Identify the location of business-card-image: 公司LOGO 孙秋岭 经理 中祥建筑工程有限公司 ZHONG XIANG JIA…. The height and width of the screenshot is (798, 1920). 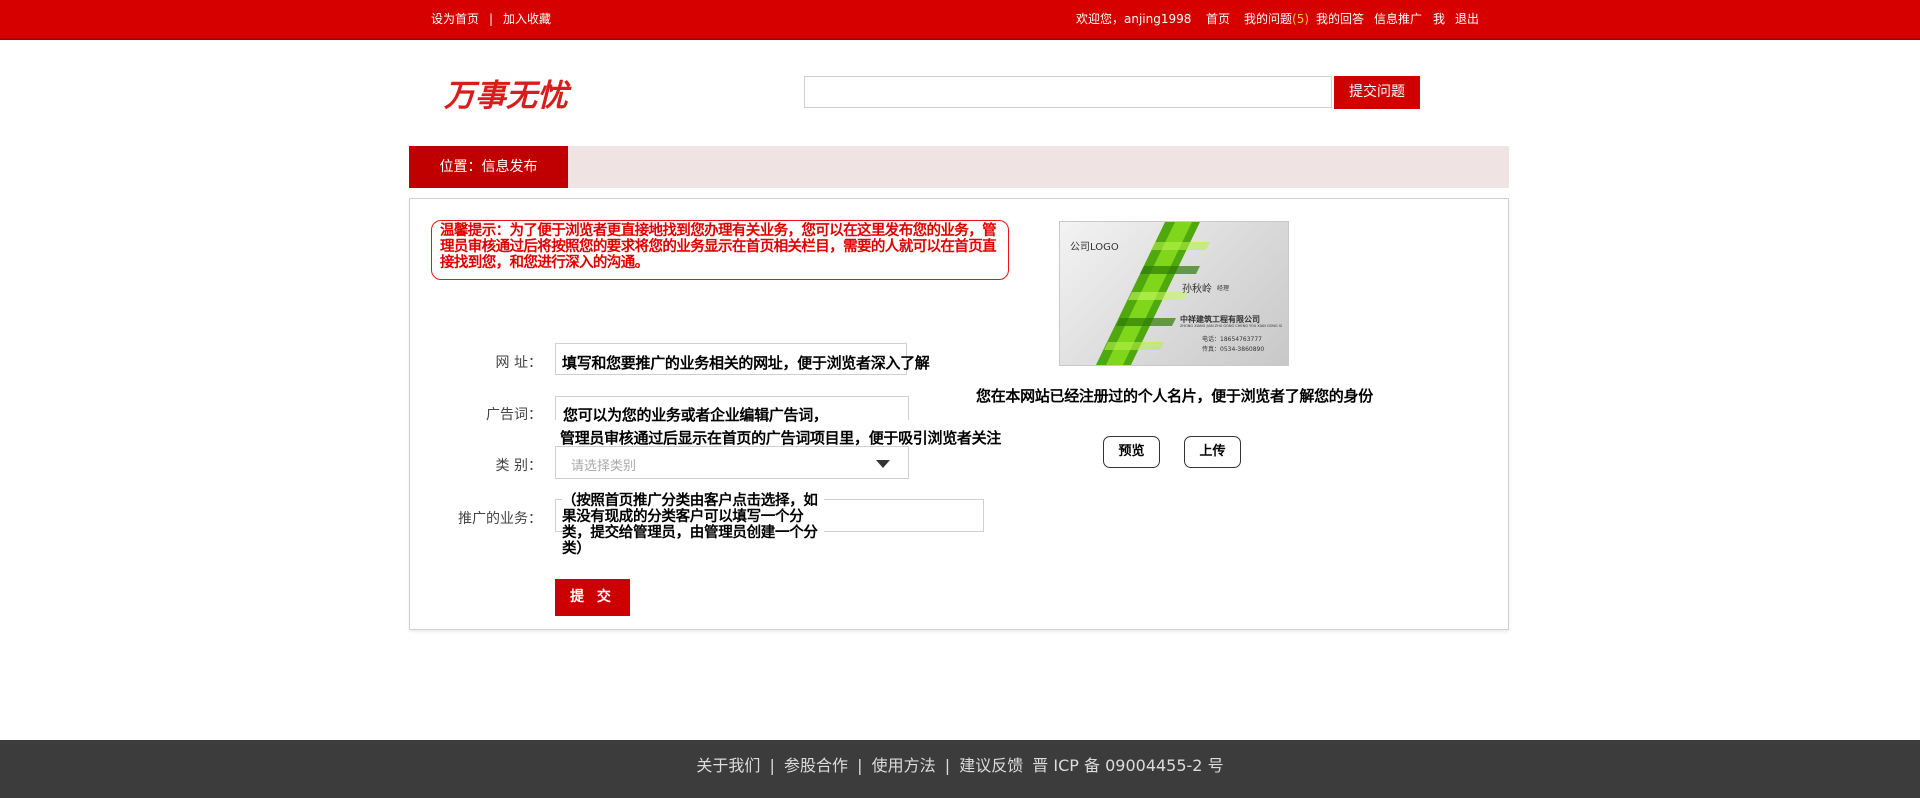
(1174, 293).